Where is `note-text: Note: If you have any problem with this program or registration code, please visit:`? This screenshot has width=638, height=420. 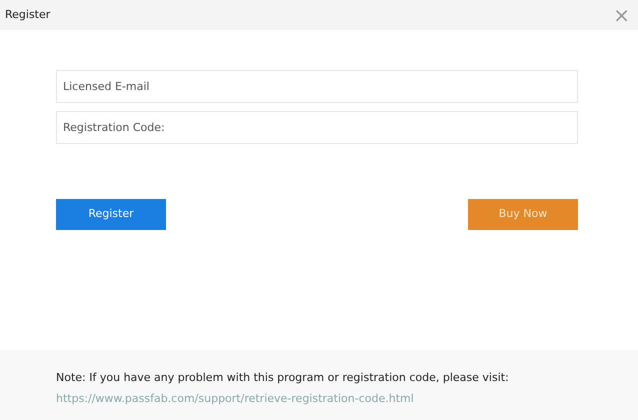 note-text: Note: If you have any problem with this program or registration code, please visit: is located at coordinates (283, 378).